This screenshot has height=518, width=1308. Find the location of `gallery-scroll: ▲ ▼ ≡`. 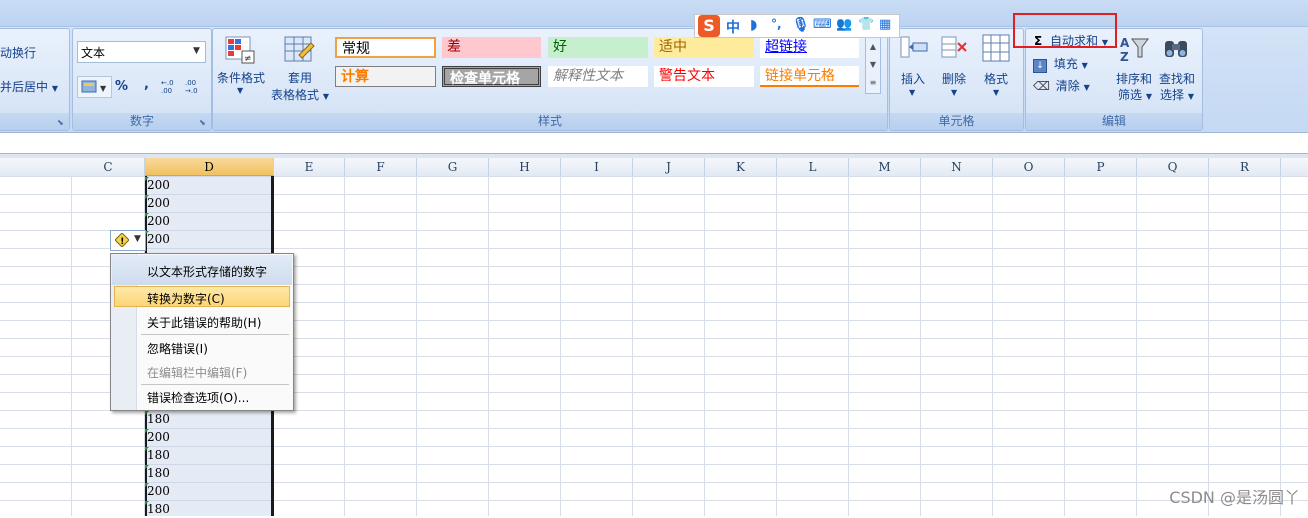

gallery-scroll: ▲ ▼ ≡ is located at coordinates (873, 65).